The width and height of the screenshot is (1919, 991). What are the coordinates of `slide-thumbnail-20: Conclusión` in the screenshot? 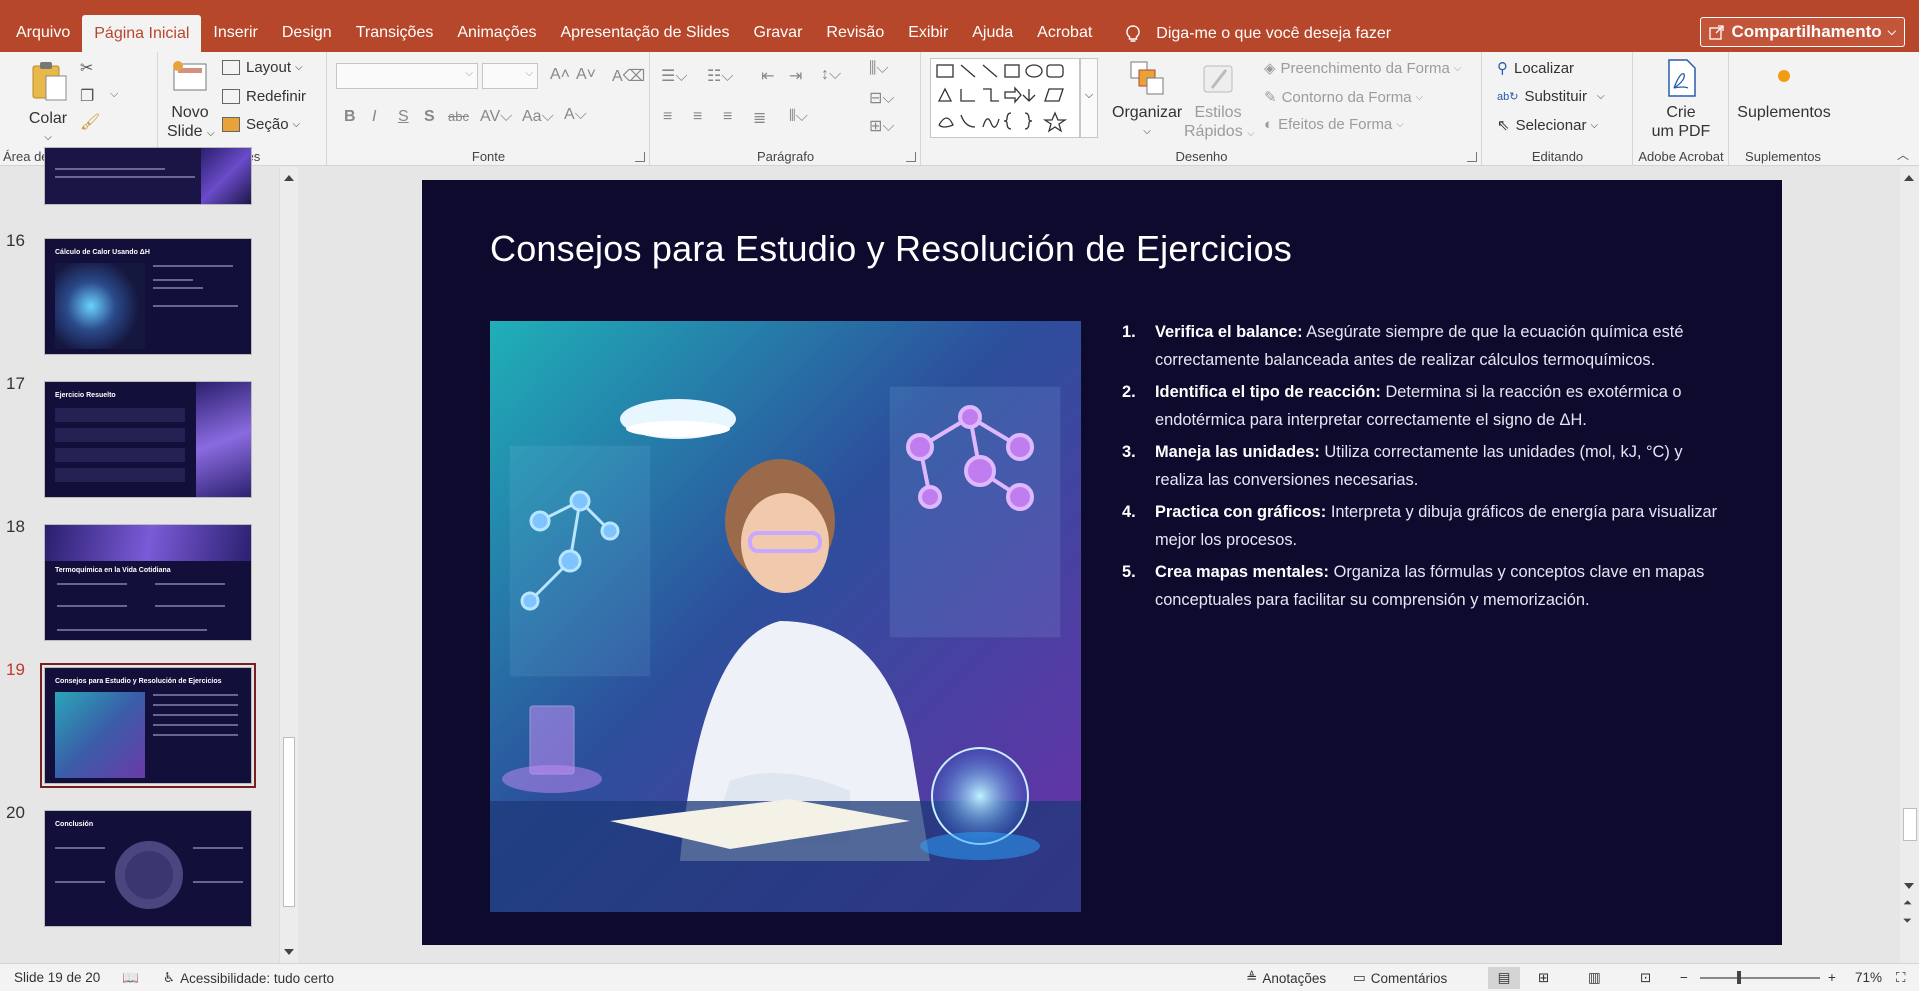 It's located at (148, 868).